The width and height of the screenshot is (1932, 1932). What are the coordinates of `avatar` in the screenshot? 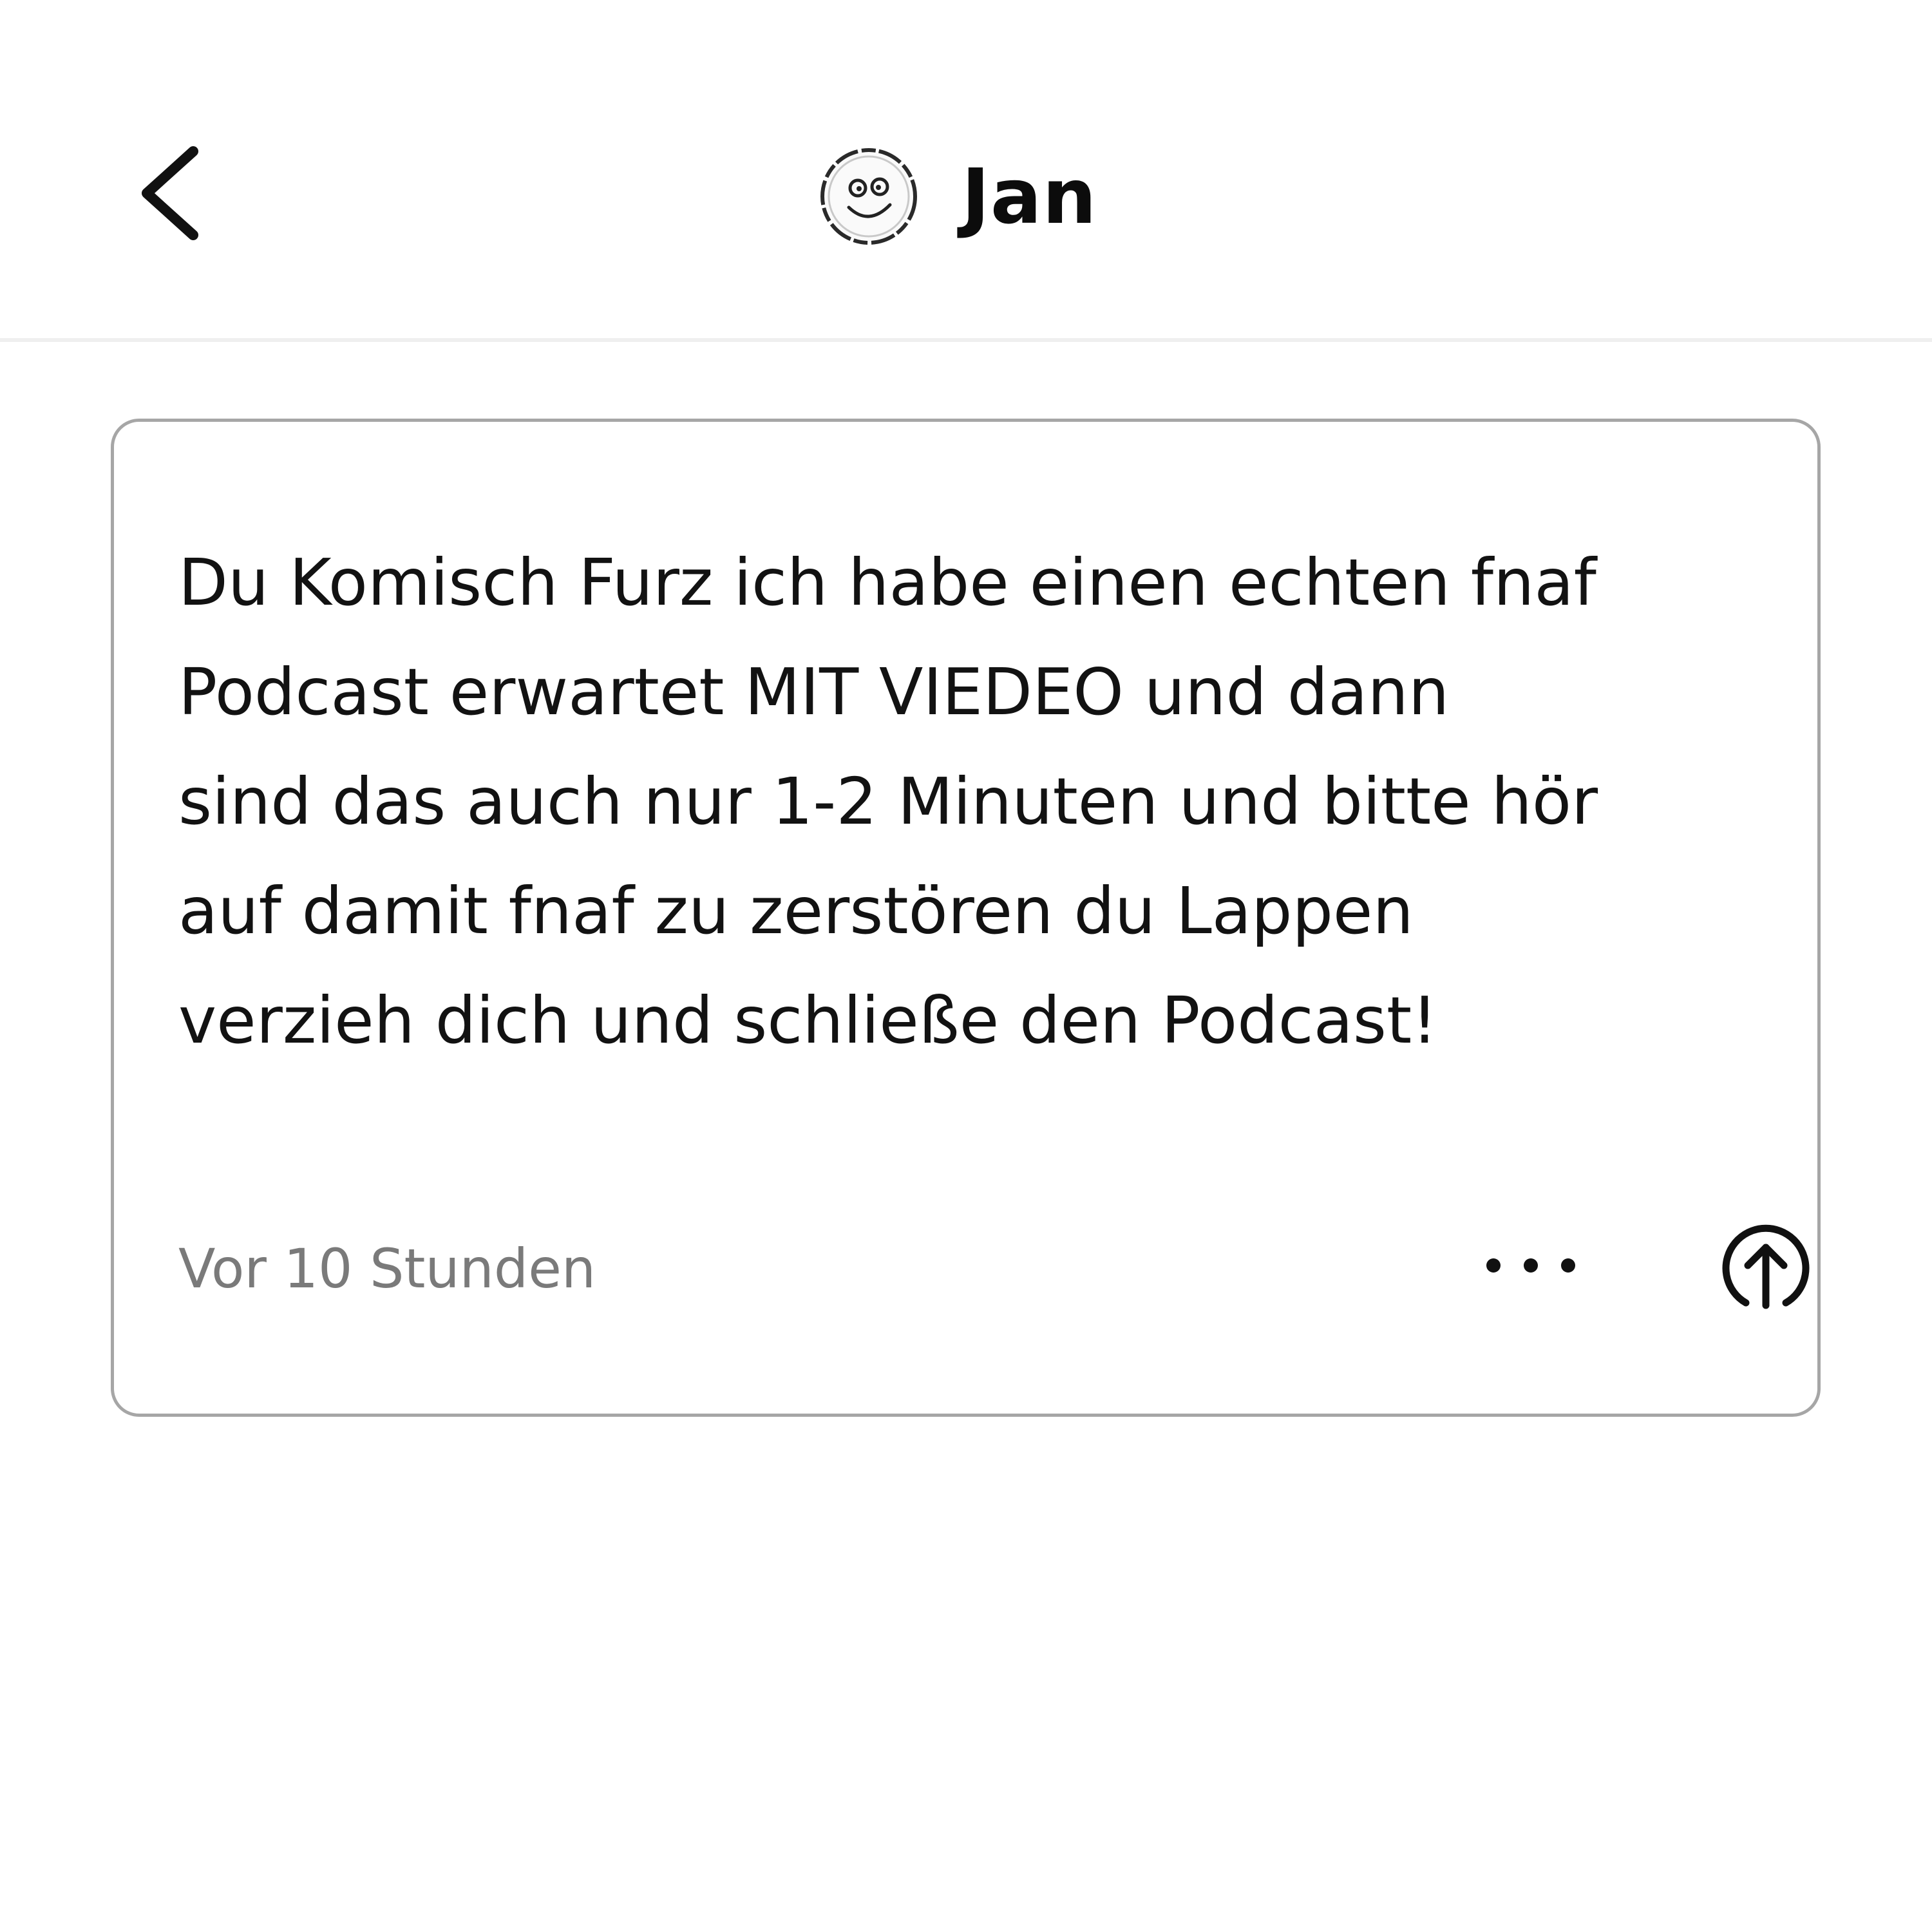 It's located at (869, 197).